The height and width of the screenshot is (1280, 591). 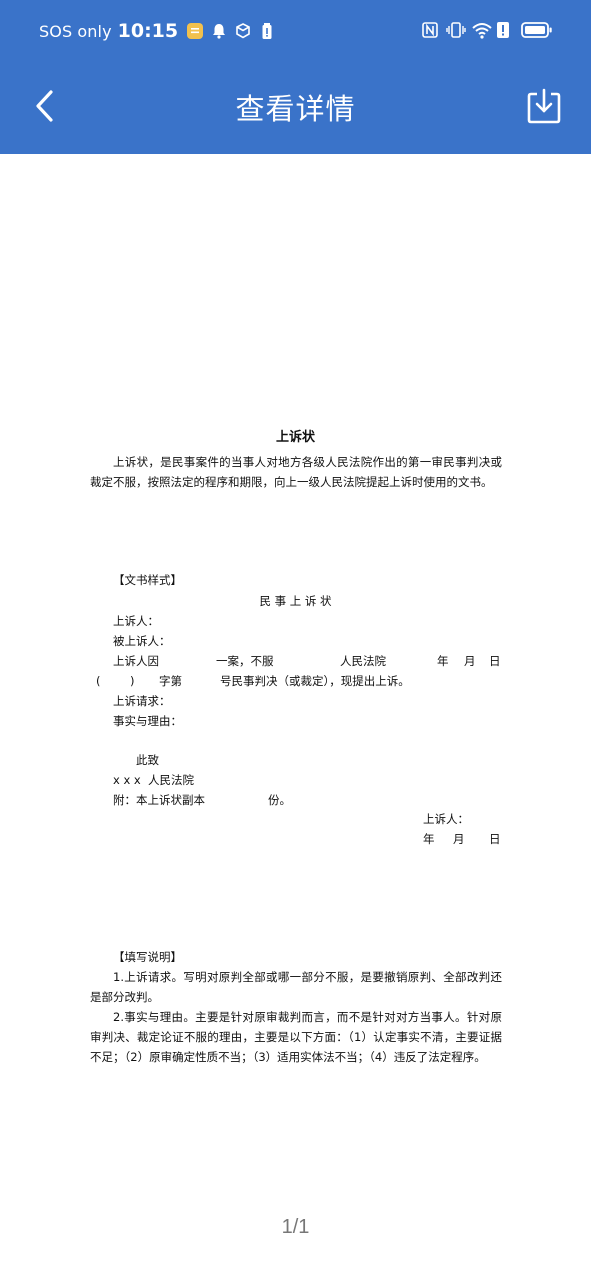 What do you see at coordinates (296, 987) in the screenshot?
I see `note-item: 1.上诉请求。写明对原判全部或哪一部分不服，是要撤销原判、全部改判还是部分改判。` at bounding box center [296, 987].